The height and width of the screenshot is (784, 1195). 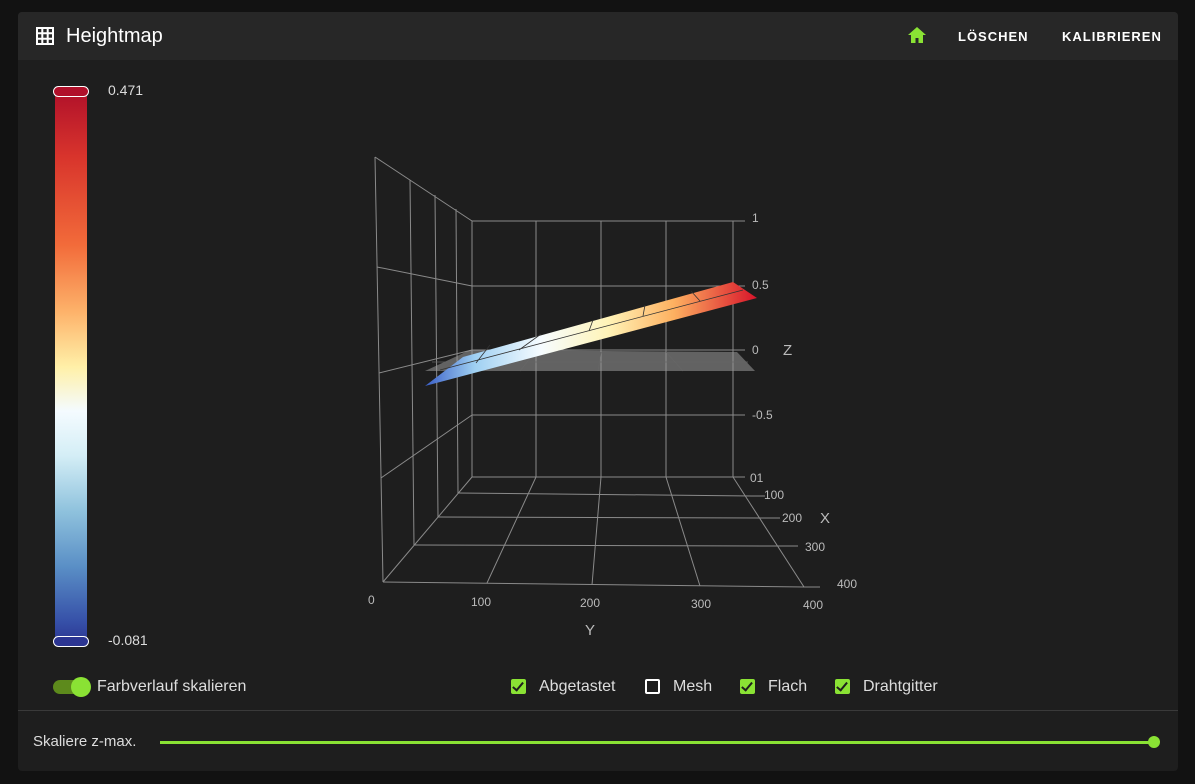 What do you see at coordinates (842, 686) in the screenshot?
I see `checkbox-drahtgitter` at bounding box center [842, 686].